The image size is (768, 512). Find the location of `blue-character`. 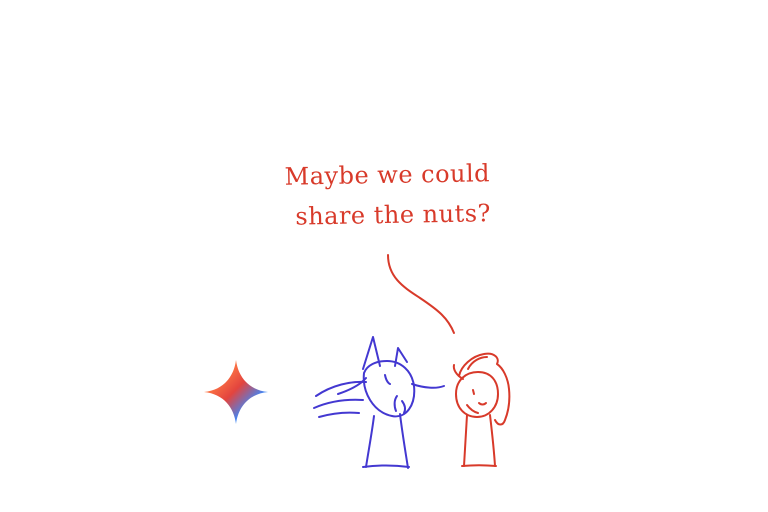

blue-character is located at coordinates (379, 402).